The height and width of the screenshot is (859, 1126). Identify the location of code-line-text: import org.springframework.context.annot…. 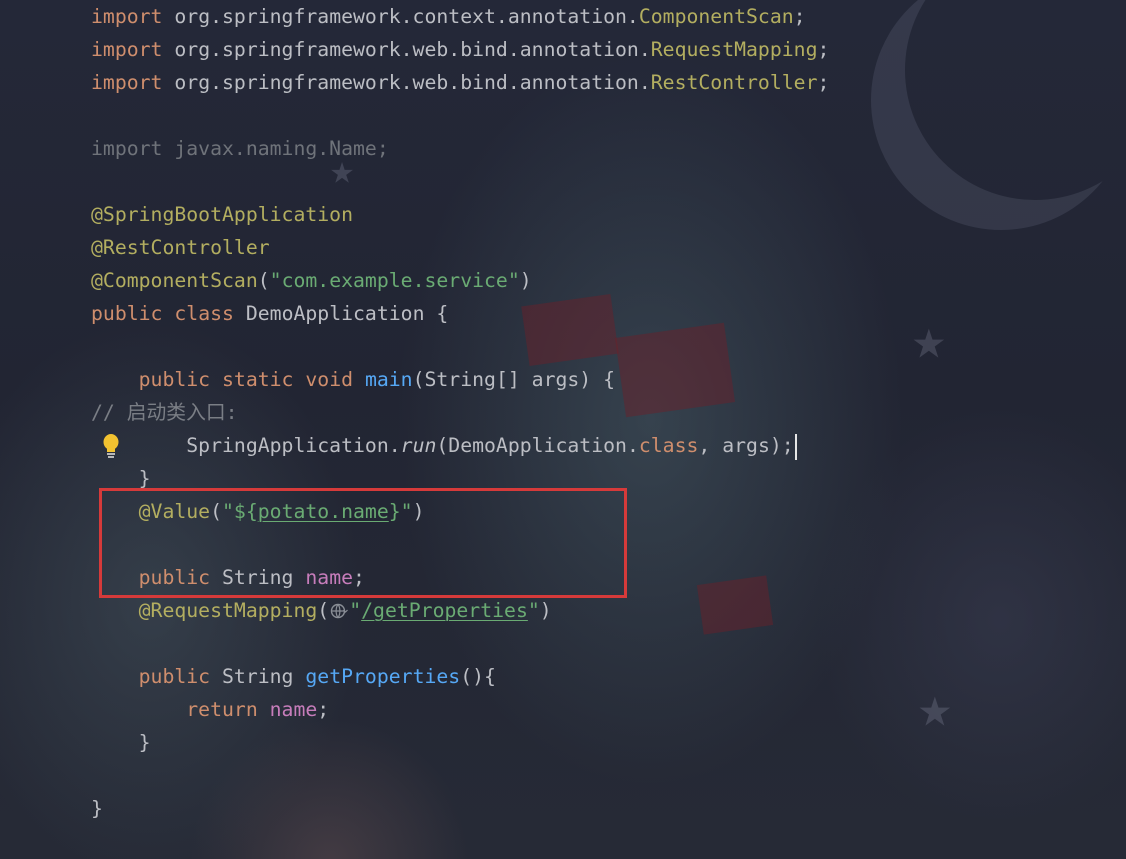
(448, 16).